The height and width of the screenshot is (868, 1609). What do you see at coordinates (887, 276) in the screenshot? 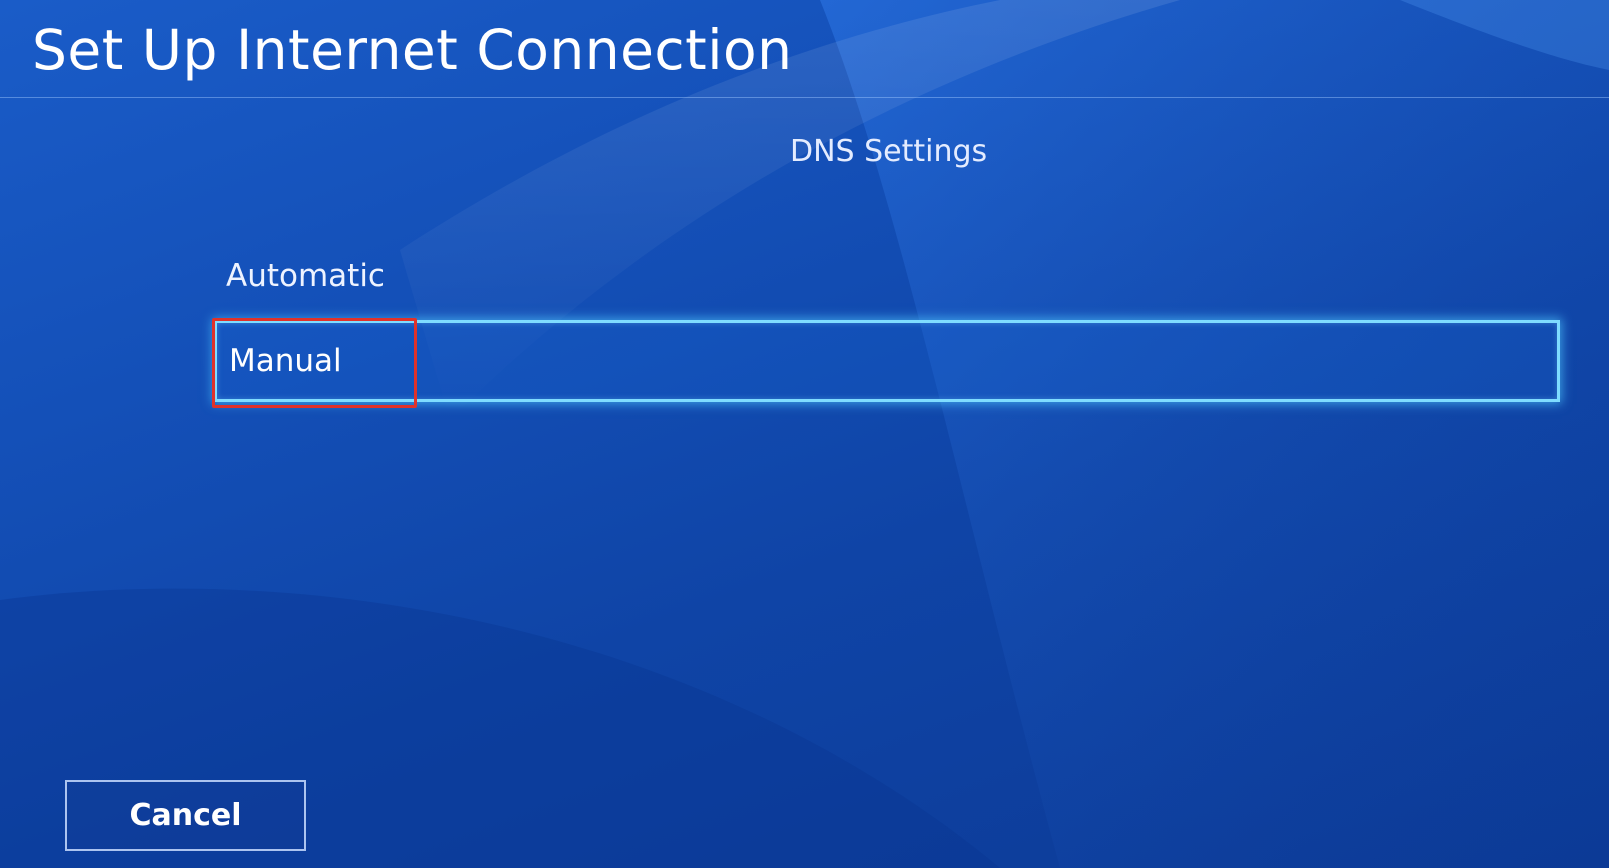
I see `option-automatic: Automatic` at bounding box center [887, 276].